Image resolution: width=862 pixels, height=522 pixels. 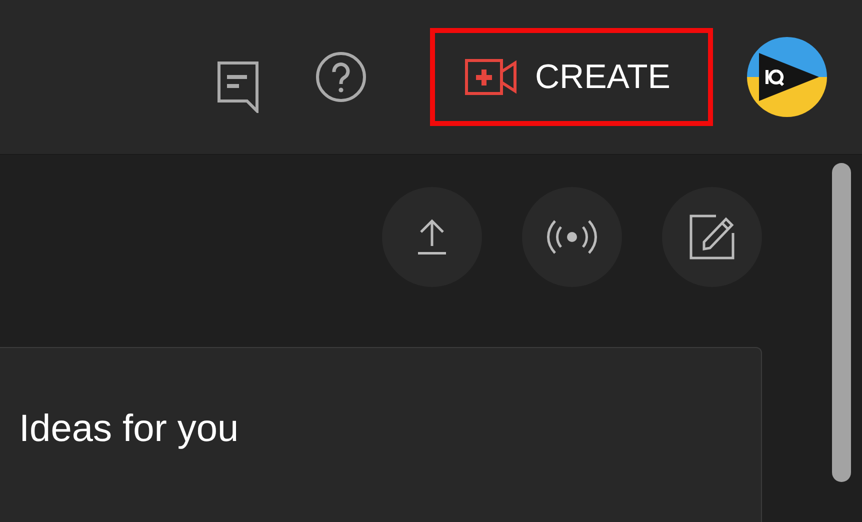 I want to click on card-title: Ideas for you, so click(x=129, y=429).